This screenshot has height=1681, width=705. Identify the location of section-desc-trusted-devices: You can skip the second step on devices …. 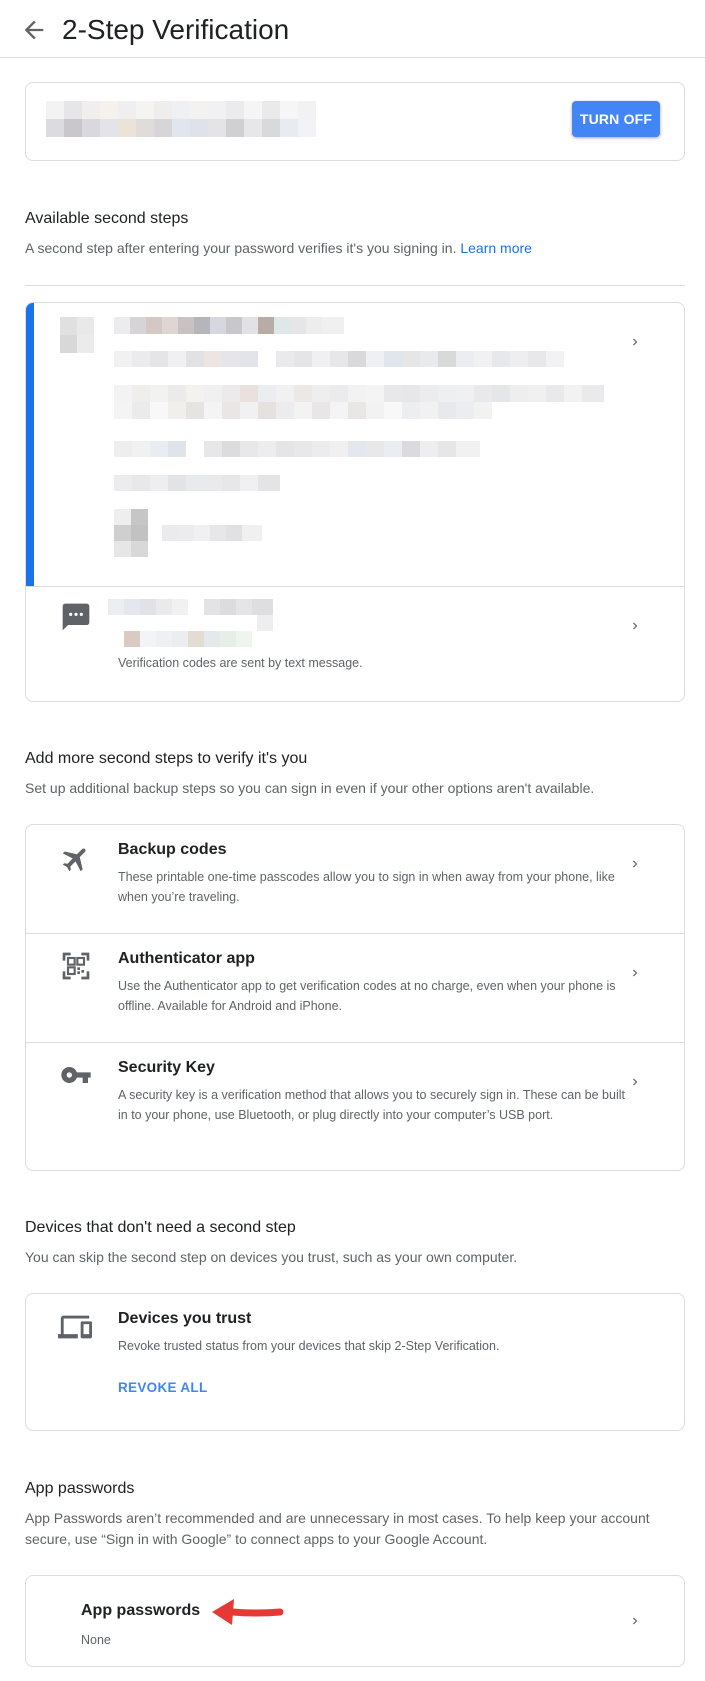
(271, 1257).